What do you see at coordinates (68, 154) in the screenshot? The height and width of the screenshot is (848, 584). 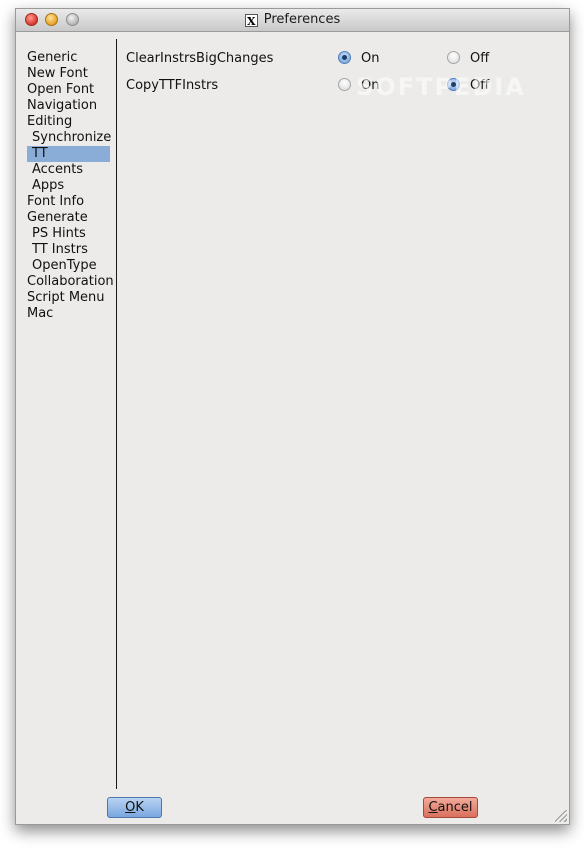 I see `sidebar-item-tt: TT` at bounding box center [68, 154].